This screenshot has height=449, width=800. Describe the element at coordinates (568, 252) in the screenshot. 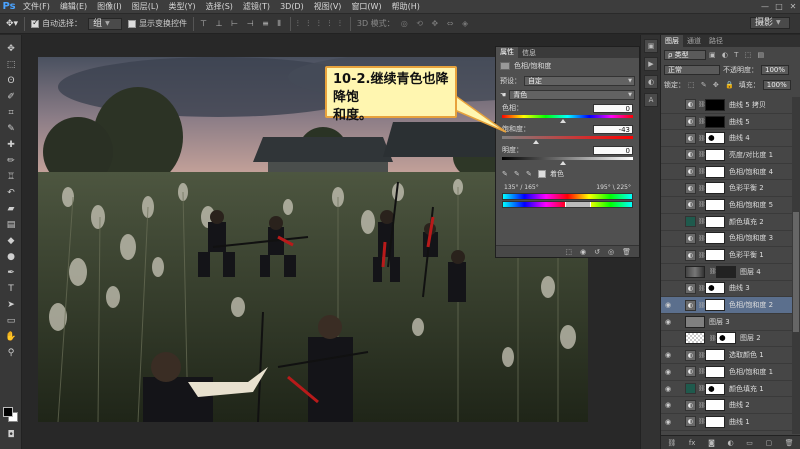

I see `clip-to-layer-icon: ⬚` at that location.